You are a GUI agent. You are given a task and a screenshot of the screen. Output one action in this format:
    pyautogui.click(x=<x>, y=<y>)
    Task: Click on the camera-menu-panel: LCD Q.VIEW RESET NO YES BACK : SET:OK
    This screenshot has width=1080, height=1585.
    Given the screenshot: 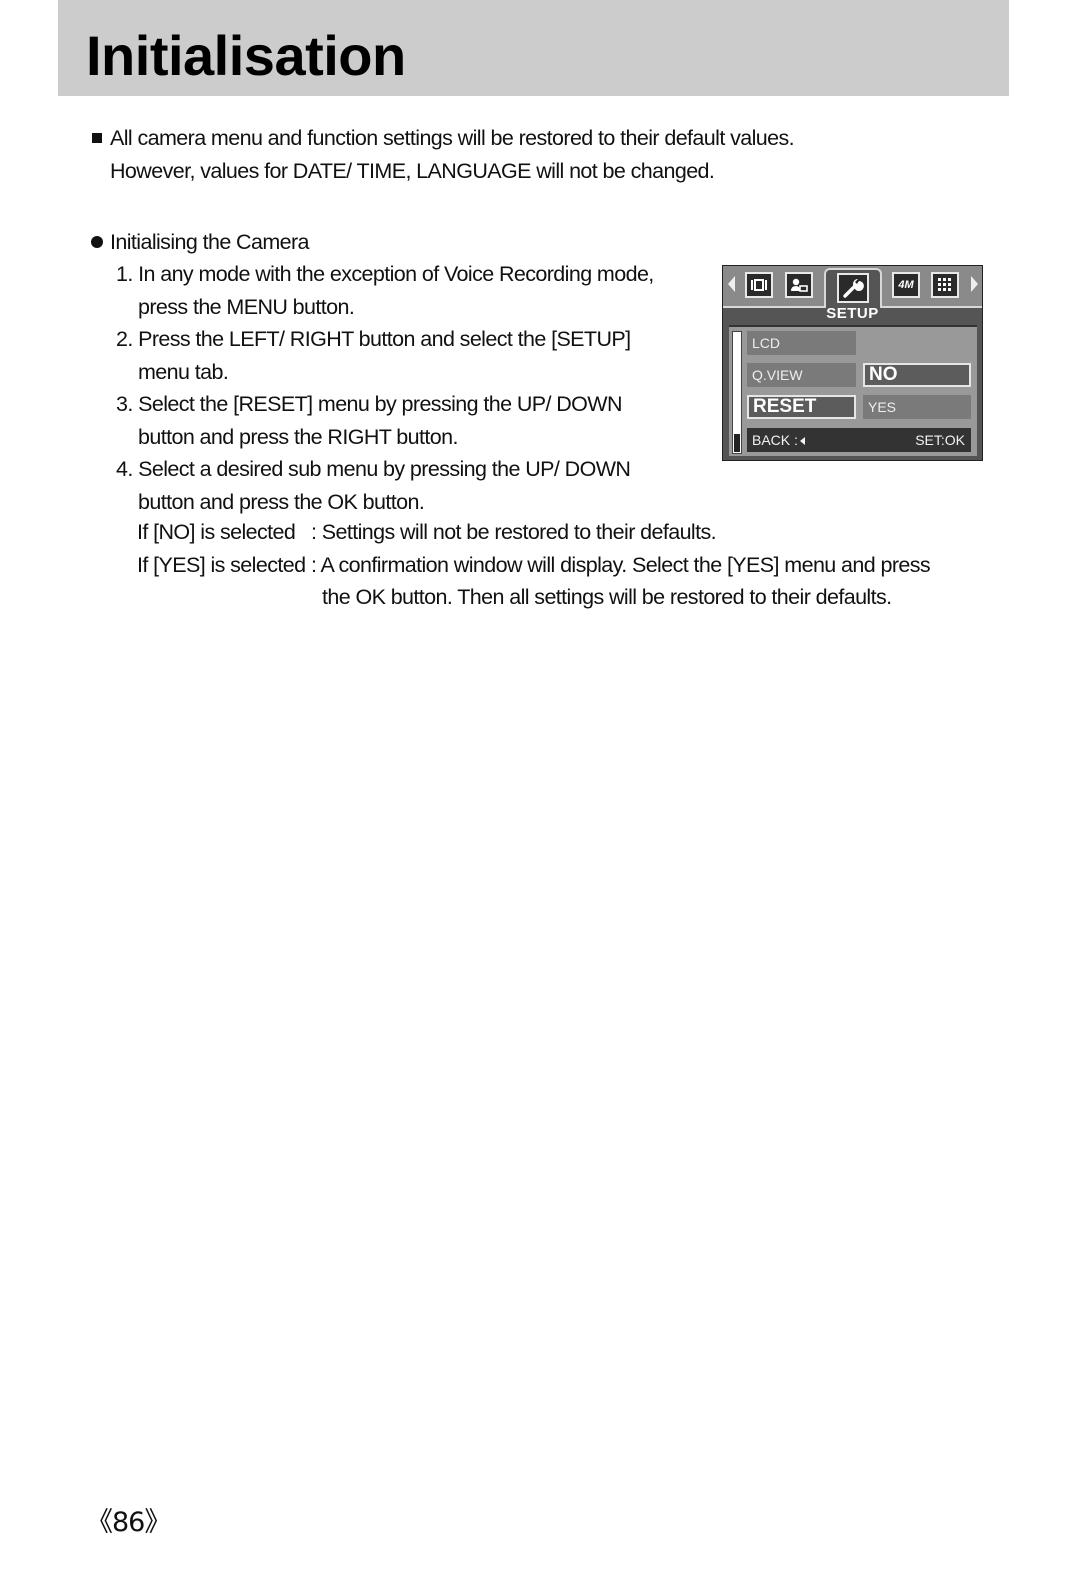 What is the action you would take?
    pyautogui.click(x=853, y=390)
    